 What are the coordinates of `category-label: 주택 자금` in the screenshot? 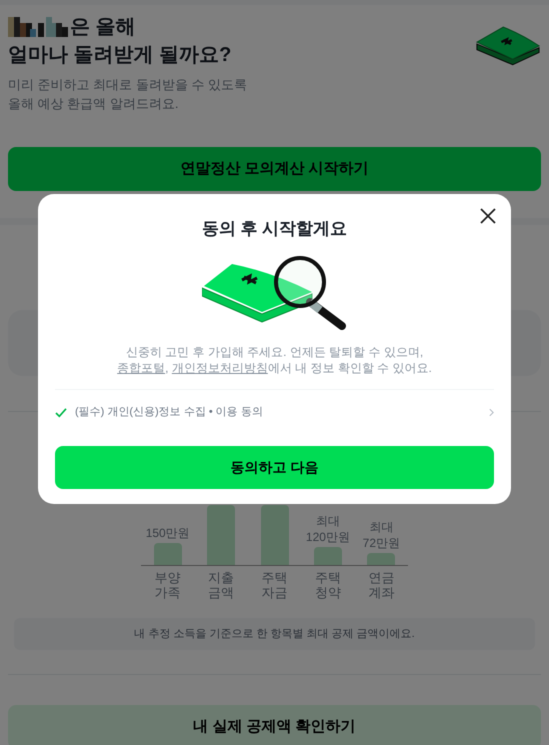 It's located at (275, 585).